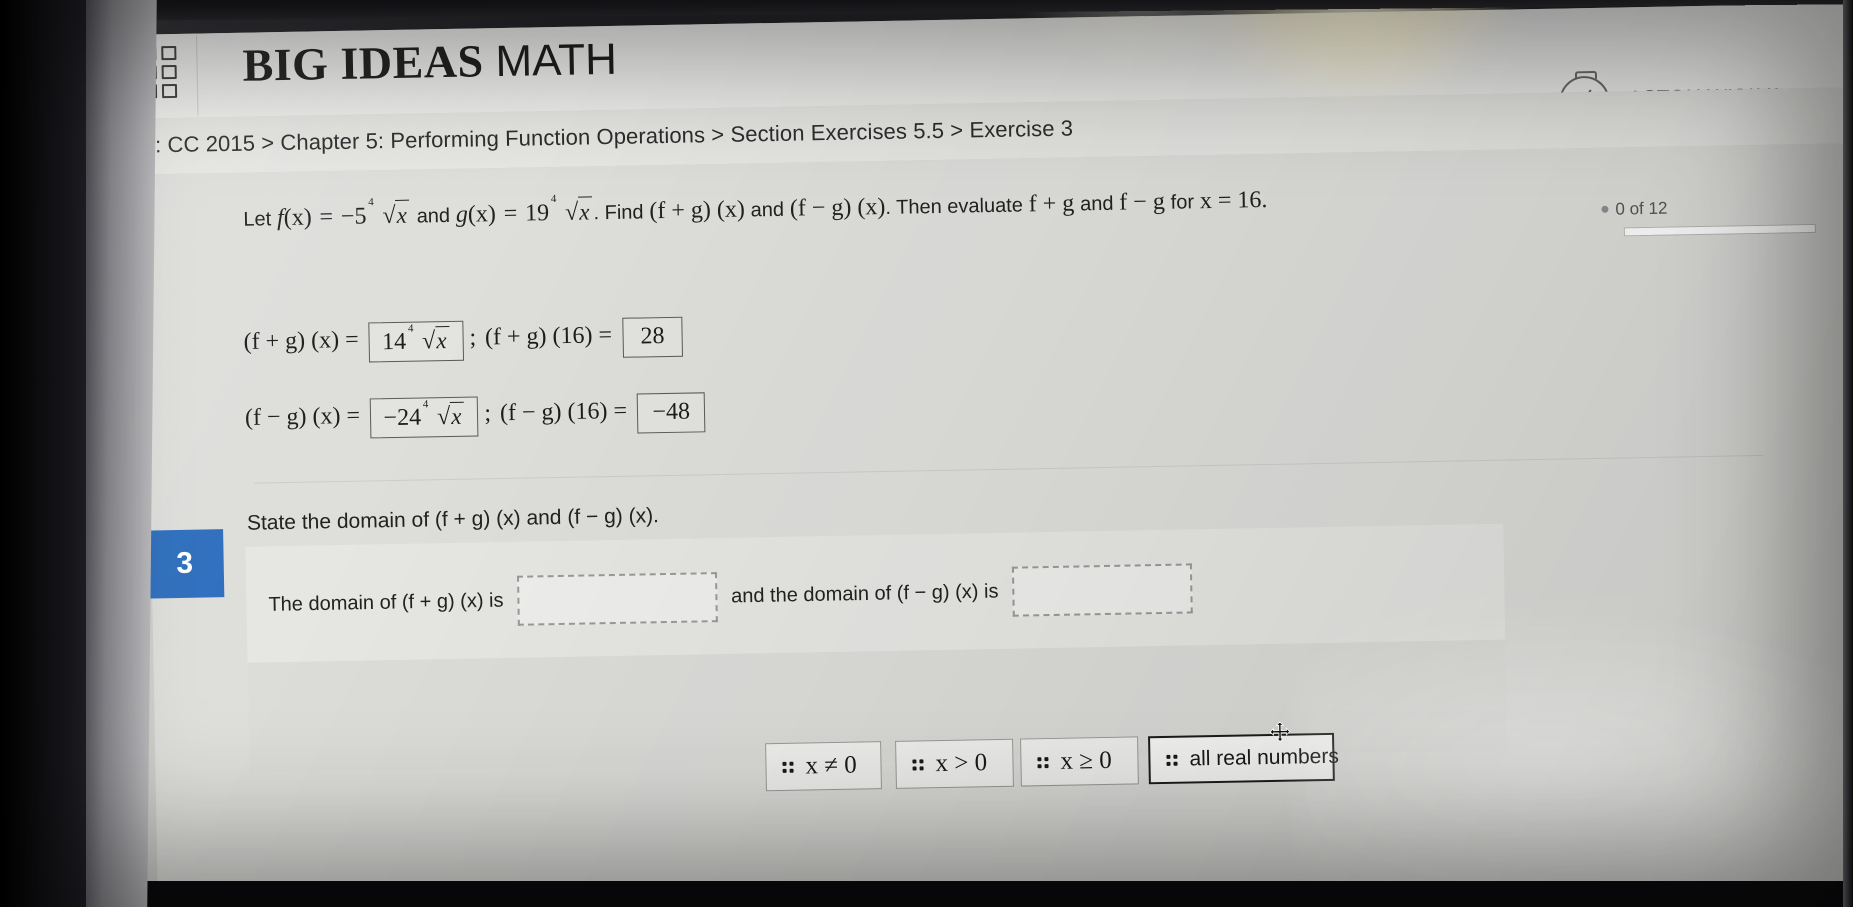  I want to click on domain-dropzone-diff, so click(1102, 590).